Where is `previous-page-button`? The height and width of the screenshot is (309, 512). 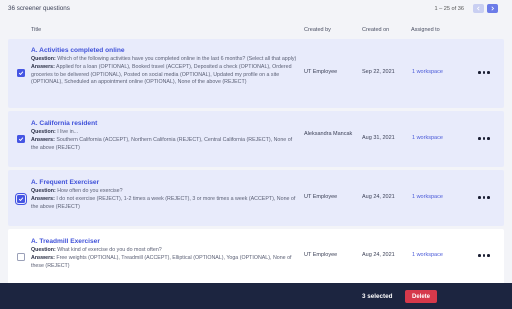 previous-page-button is located at coordinates (478, 8).